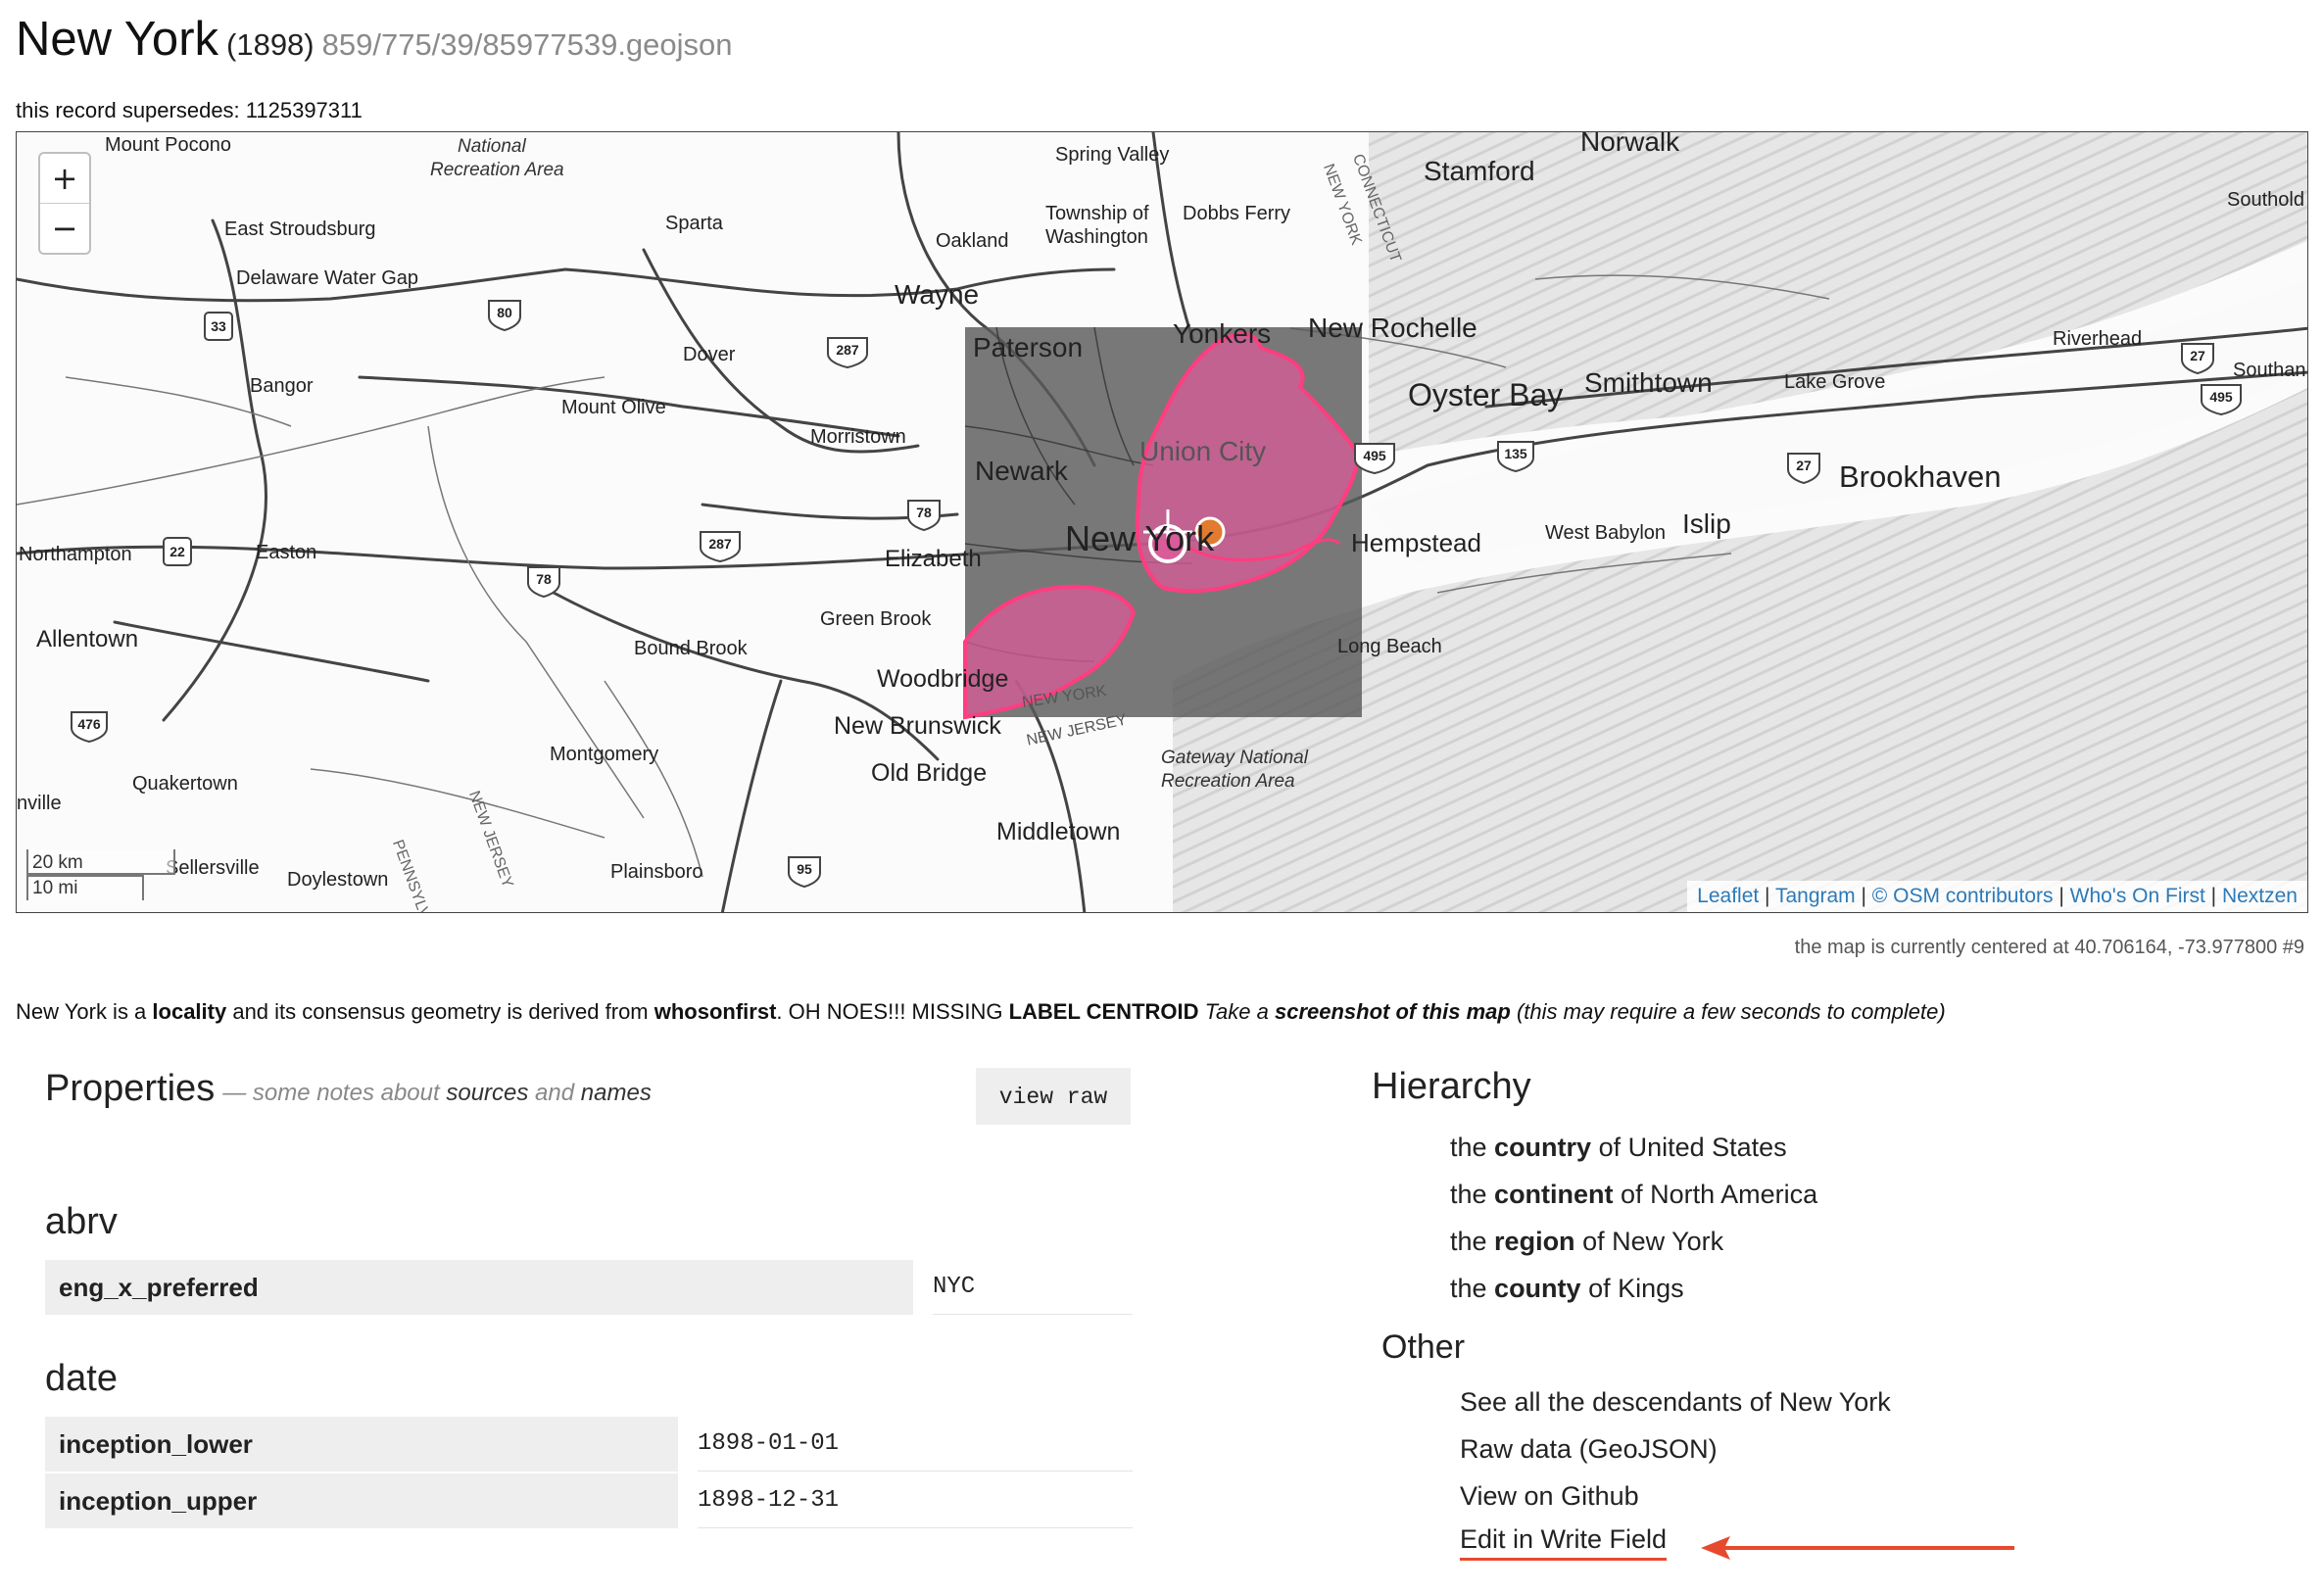 The image size is (2324, 1593). What do you see at coordinates (2260, 896) in the screenshot?
I see `nextzen-link: Nextzen` at bounding box center [2260, 896].